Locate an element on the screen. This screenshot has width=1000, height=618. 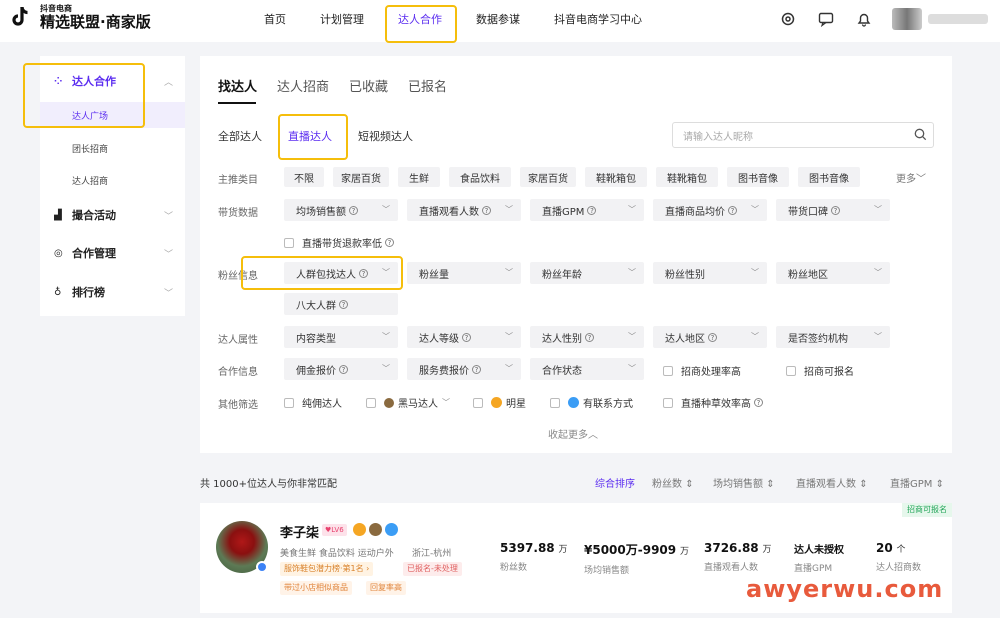
nav-plan: 计划管理 is located at coordinates (342, 19).